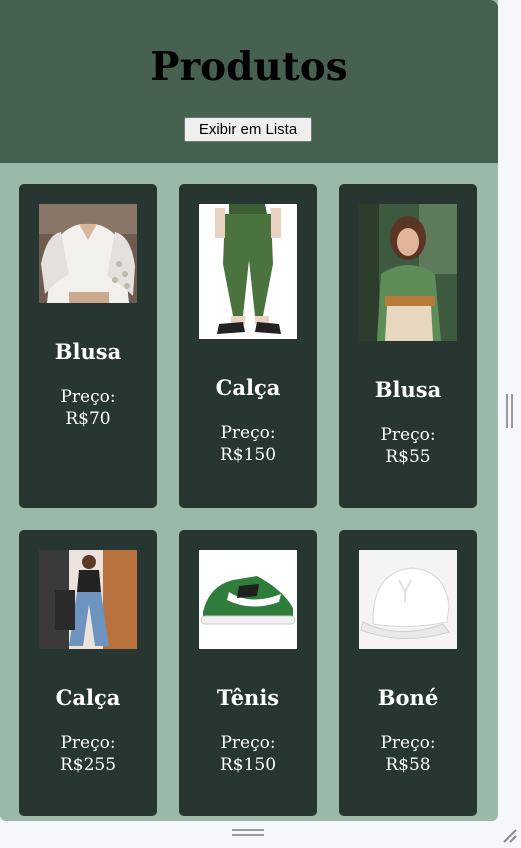 Image resolution: width=521 pixels, height=848 pixels. Describe the element at coordinates (408, 697) in the screenshot. I see `product-name: Boné` at that location.